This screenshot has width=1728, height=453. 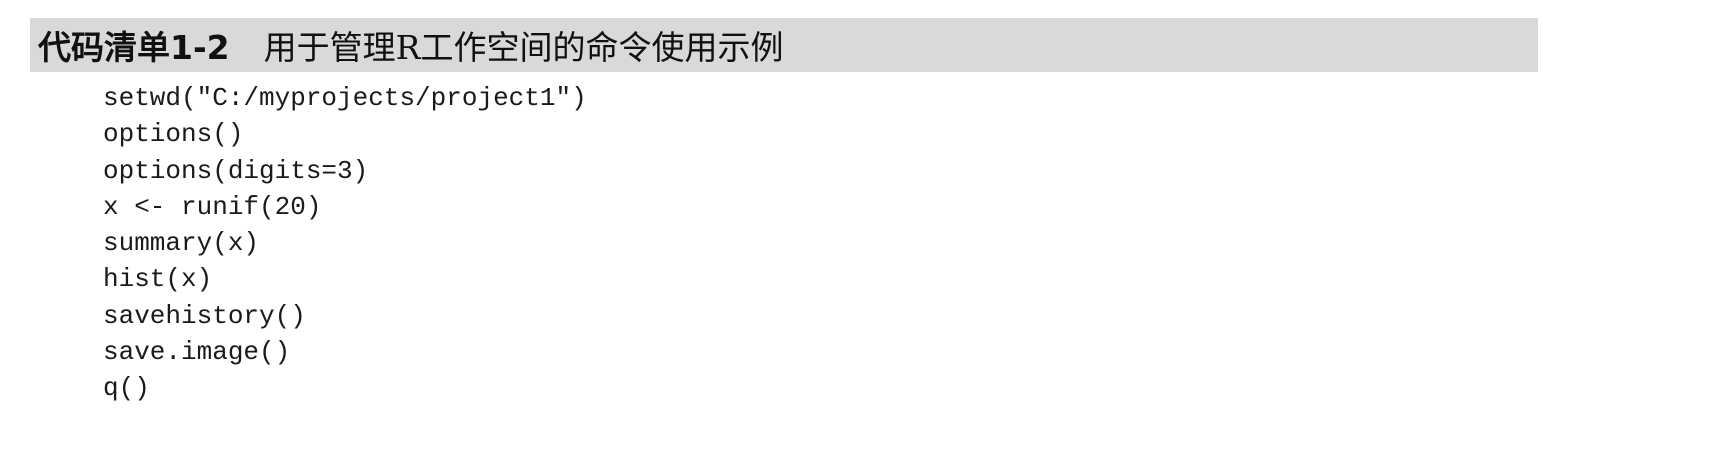 What do you see at coordinates (173, 134) in the screenshot?
I see `code-line: options()` at bounding box center [173, 134].